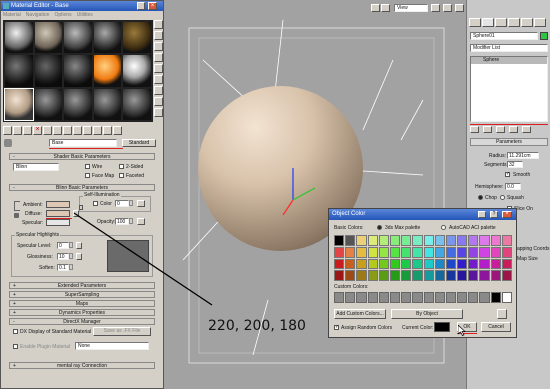 The image size is (550, 389). Describe the element at coordinates (502, 197) in the screenshot. I see `squash-radio` at that location.